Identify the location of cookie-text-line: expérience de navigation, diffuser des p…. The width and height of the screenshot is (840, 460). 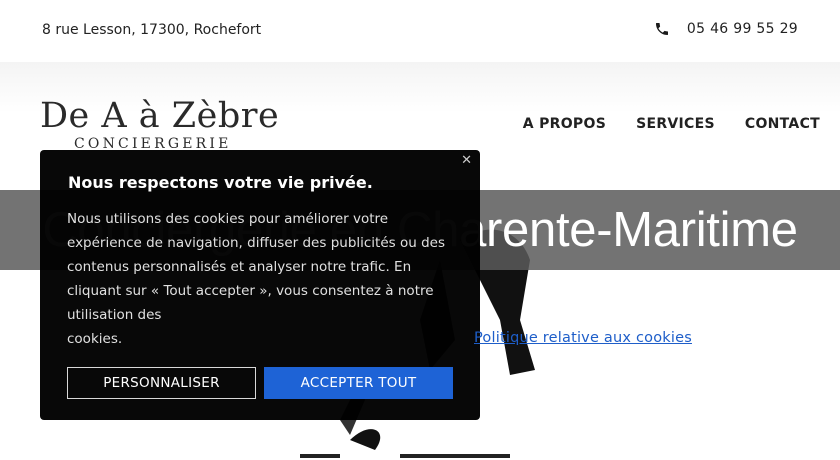
(256, 243).